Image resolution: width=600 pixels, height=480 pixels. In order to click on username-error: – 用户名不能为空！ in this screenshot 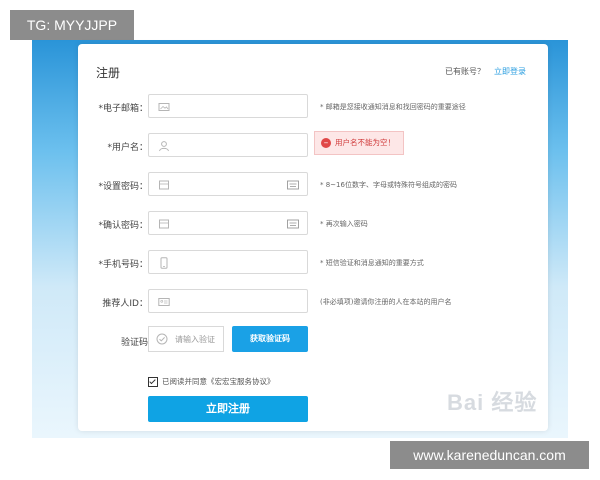, I will do `click(359, 143)`.